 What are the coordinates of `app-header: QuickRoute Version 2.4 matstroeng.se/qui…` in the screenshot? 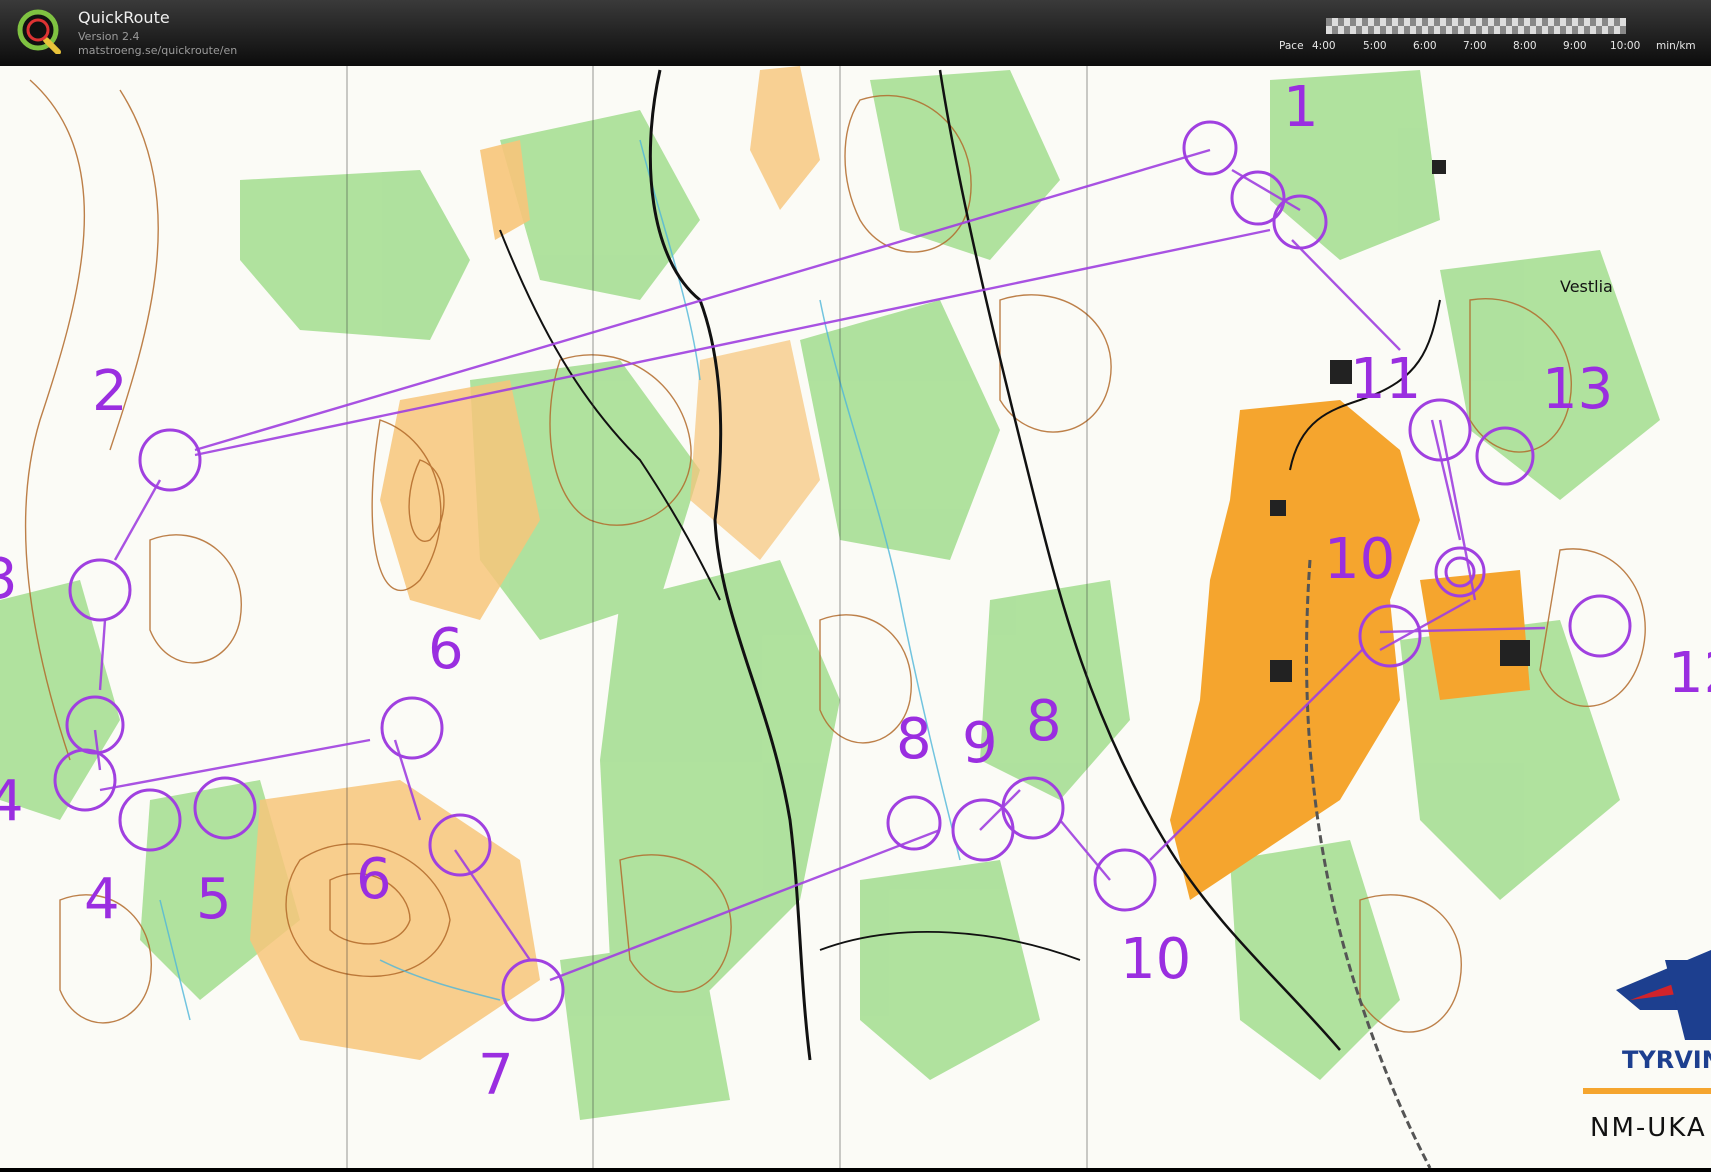 It's located at (855, 33).